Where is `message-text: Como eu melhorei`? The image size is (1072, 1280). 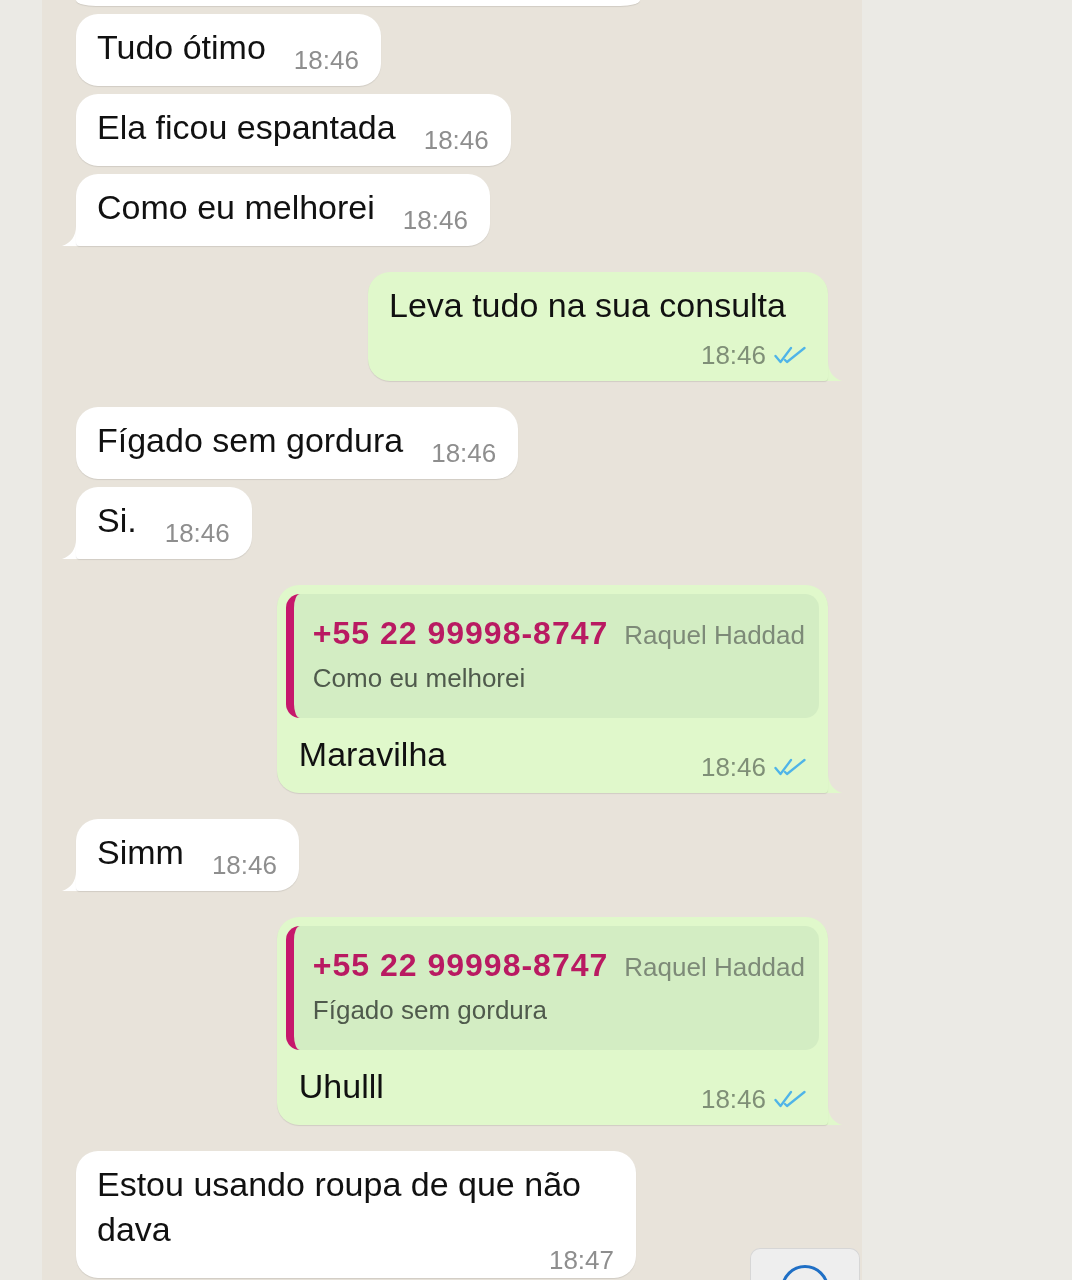 message-text: Como eu melhorei is located at coordinates (236, 207).